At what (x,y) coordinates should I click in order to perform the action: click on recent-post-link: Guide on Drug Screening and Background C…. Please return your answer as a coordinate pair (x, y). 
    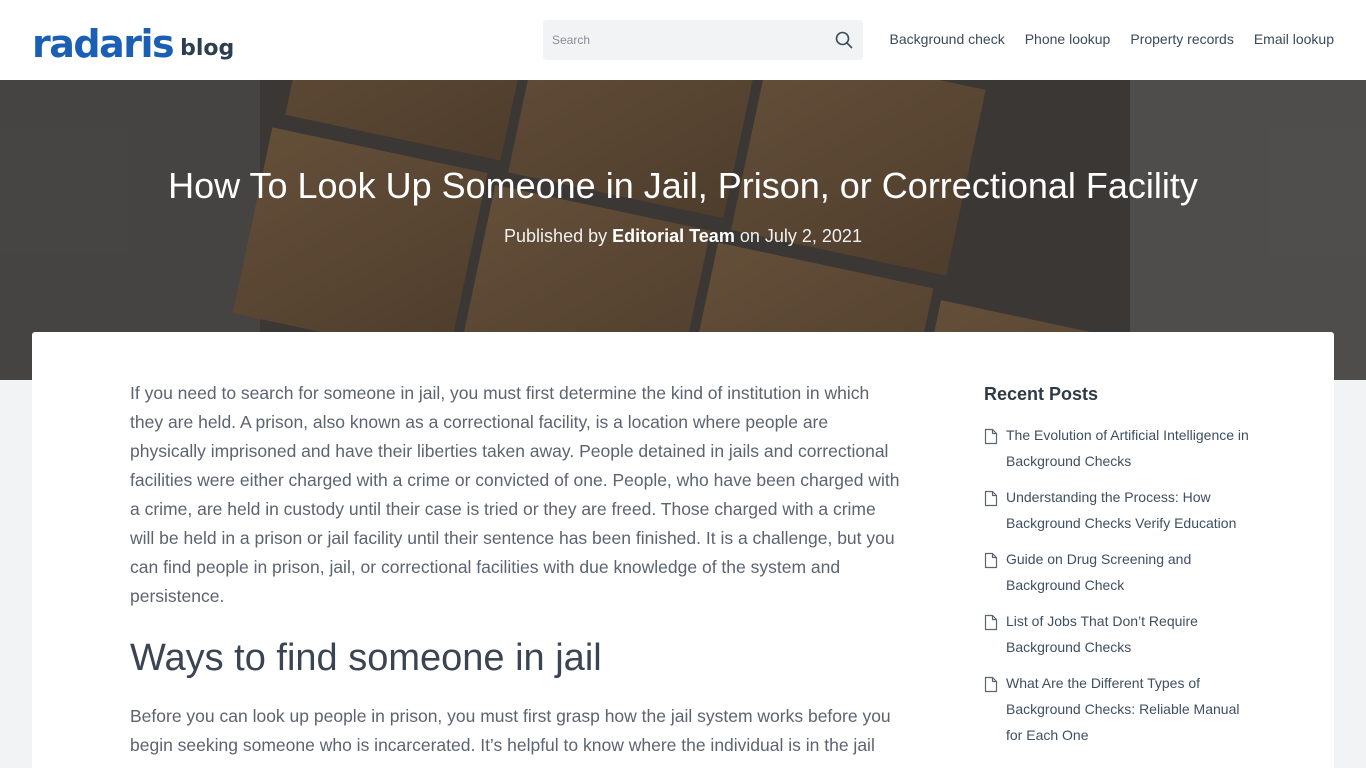
    Looking at the image, I should click on (1130, 572).